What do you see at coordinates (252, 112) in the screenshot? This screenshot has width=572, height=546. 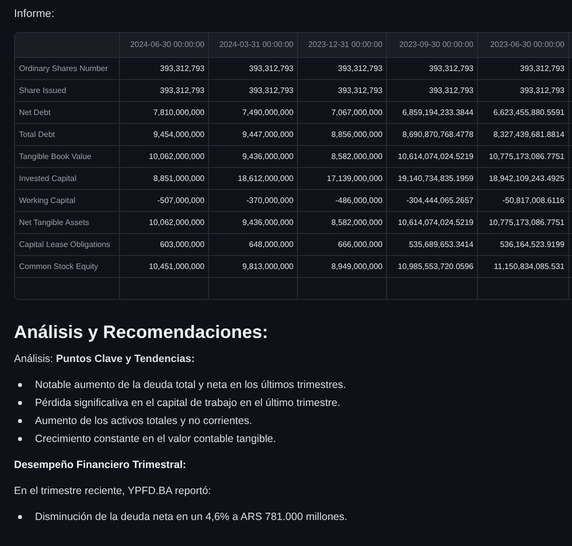 I see `table-cell: 7,490,000,000` at bounding box center [252, 112].